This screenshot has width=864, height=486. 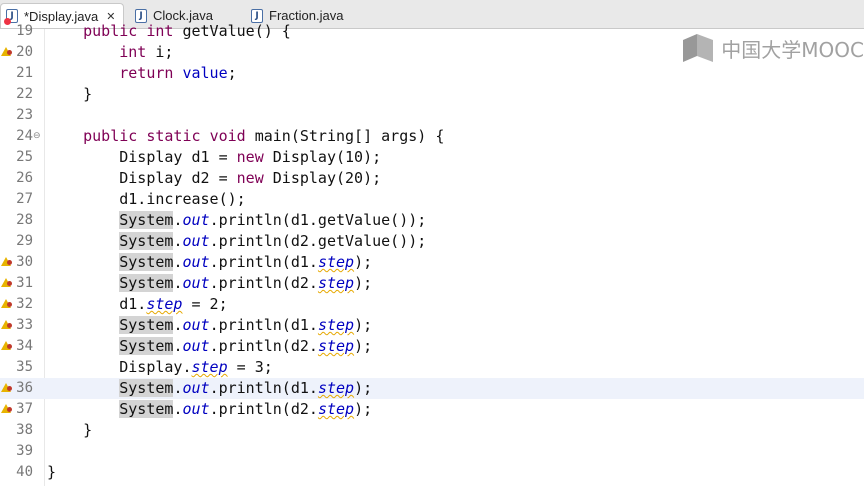 What do you see at coordinates (146, 199) in the screenshot?
I see `code-text: d1.increase();` at bounding box center [146, 199].